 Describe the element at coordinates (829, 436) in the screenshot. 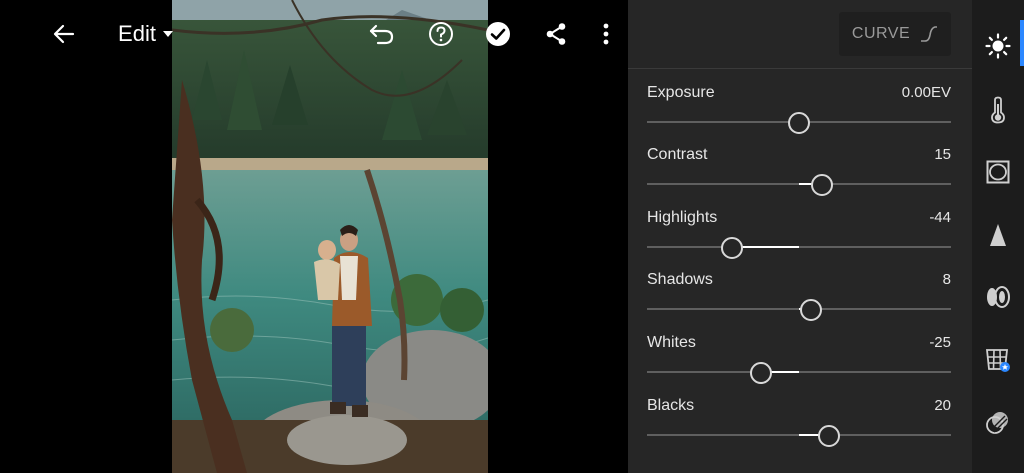

I see `blacks-slider-thumb` at that location.